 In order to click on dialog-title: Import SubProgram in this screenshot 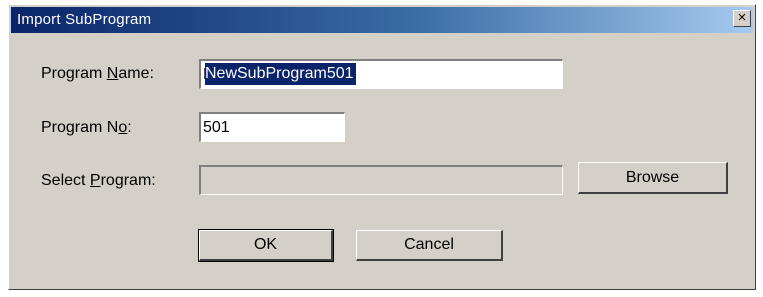, I will do `click(84, 19)`.